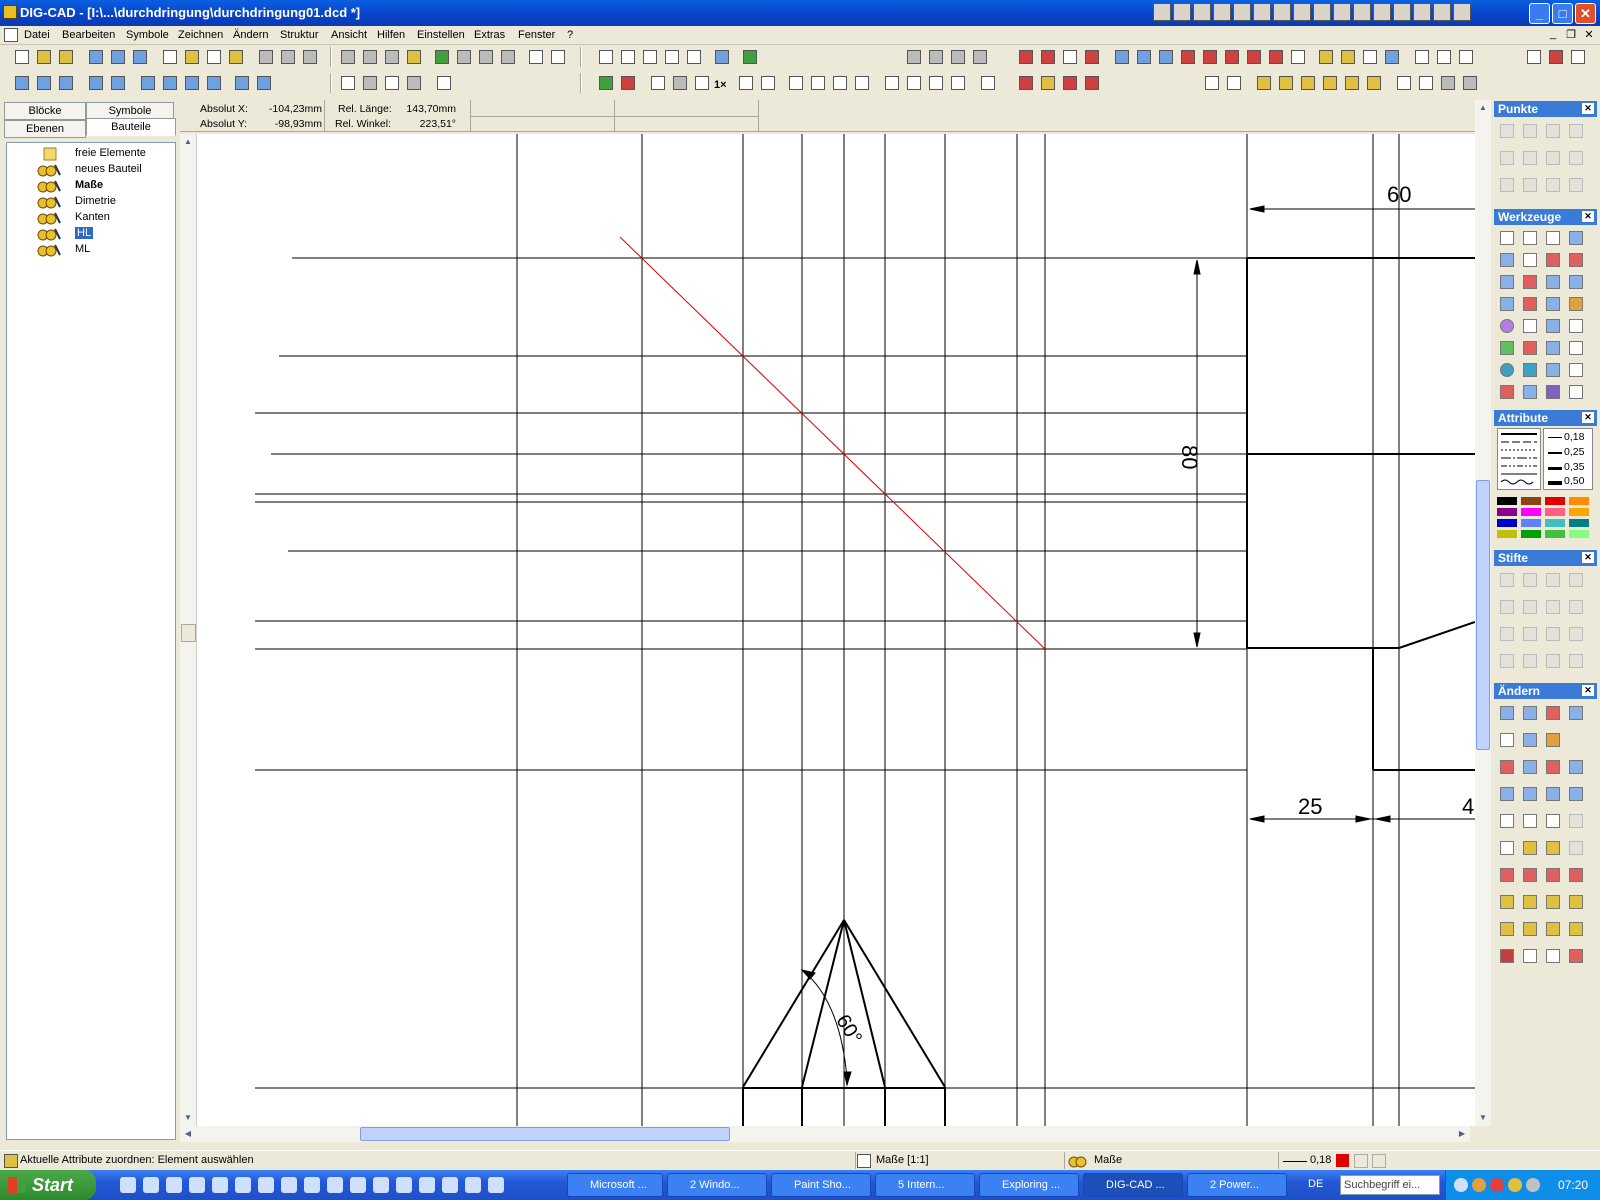 The height and width of the screenshot is (1200, 1600). I want to click on arrow-right-icon, so click(96, 83).